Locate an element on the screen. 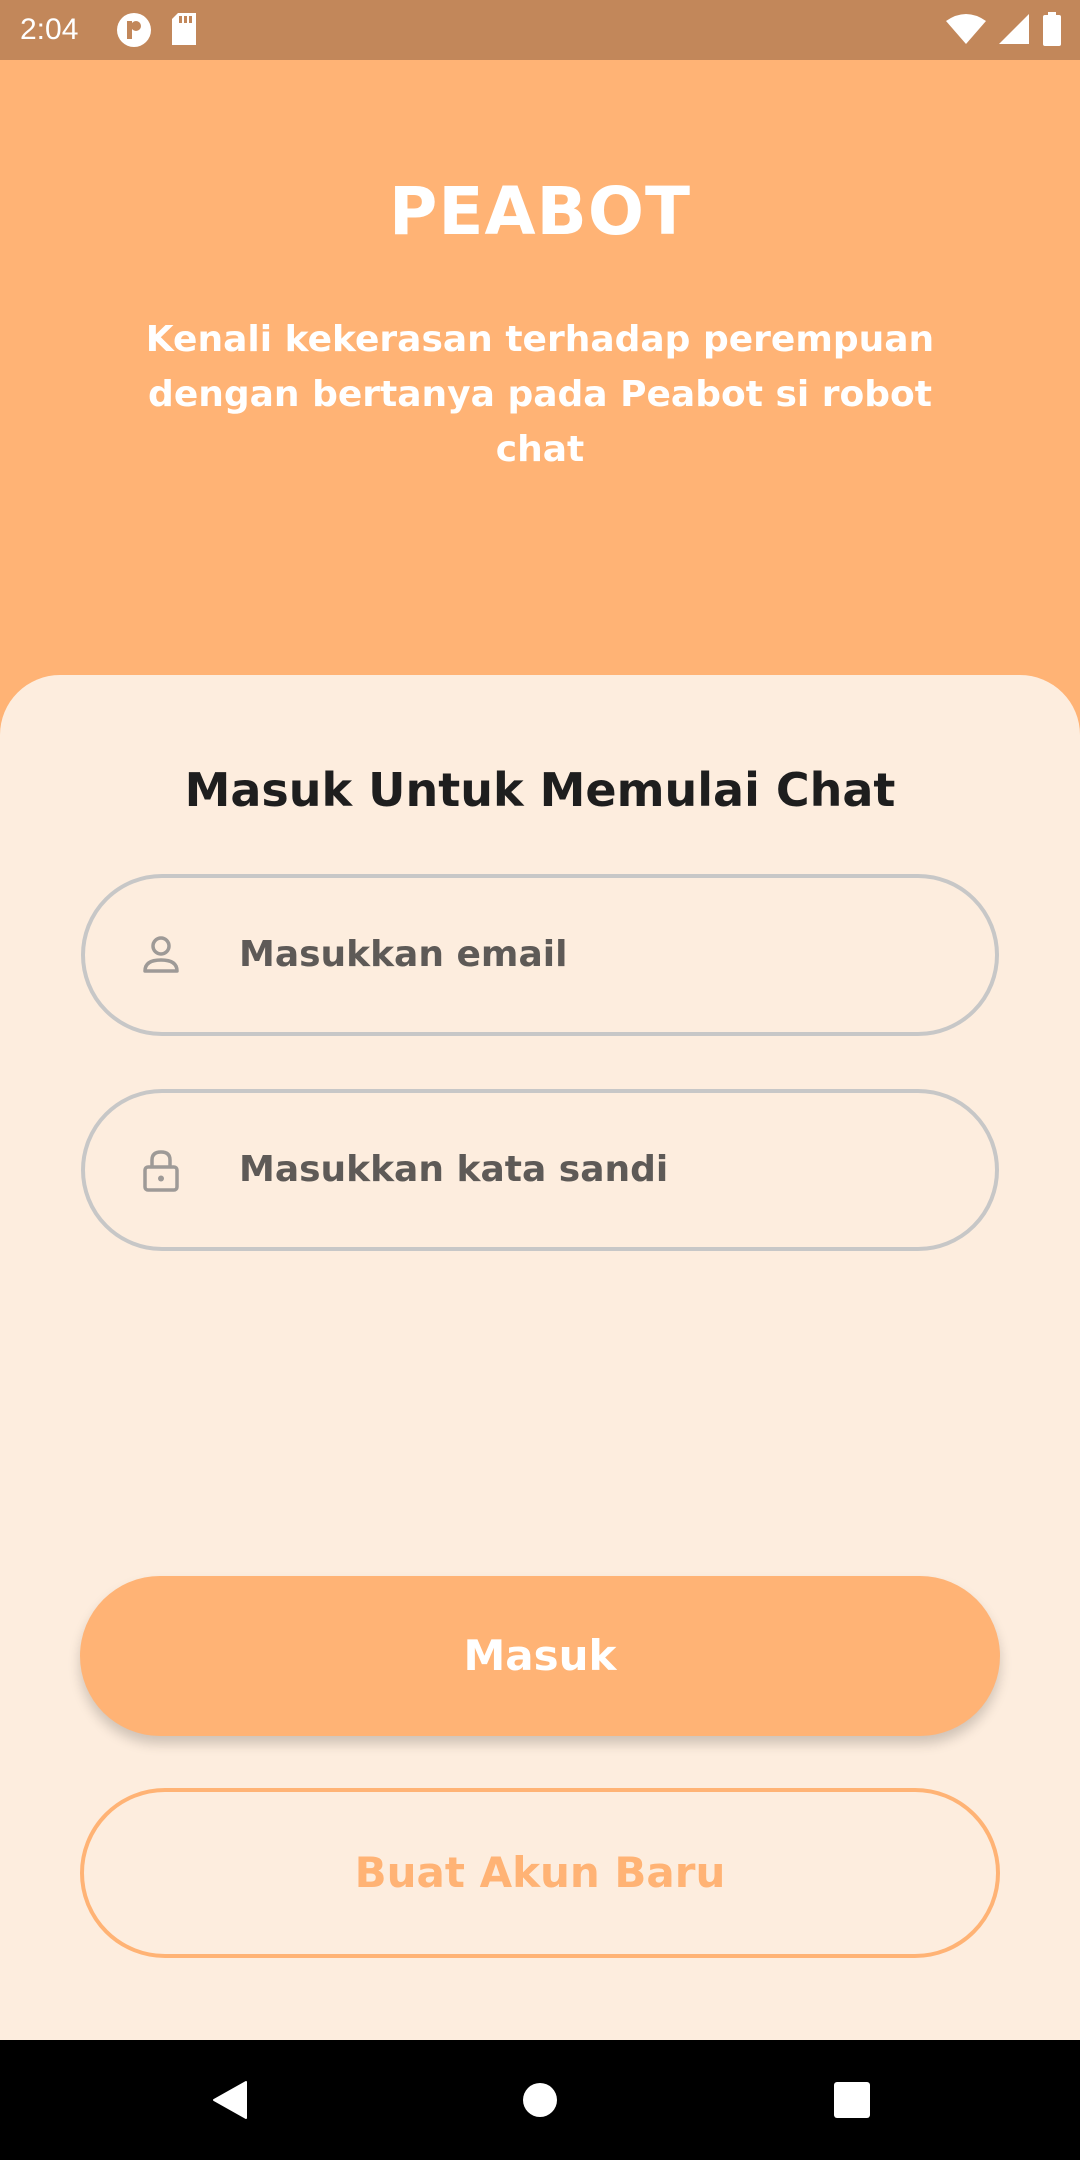  status-right-icons is located at coordinates (1004, 29).